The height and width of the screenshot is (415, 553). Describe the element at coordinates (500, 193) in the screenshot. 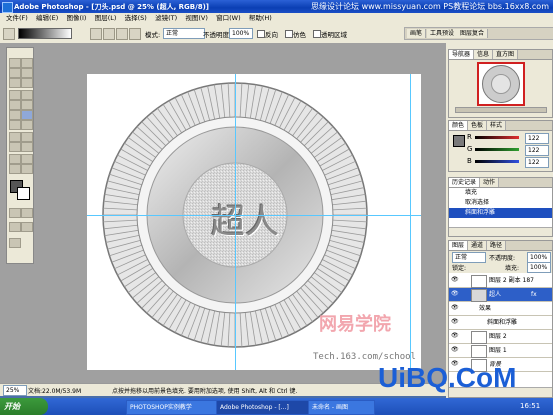

I see `history-item: 填充` at that location.